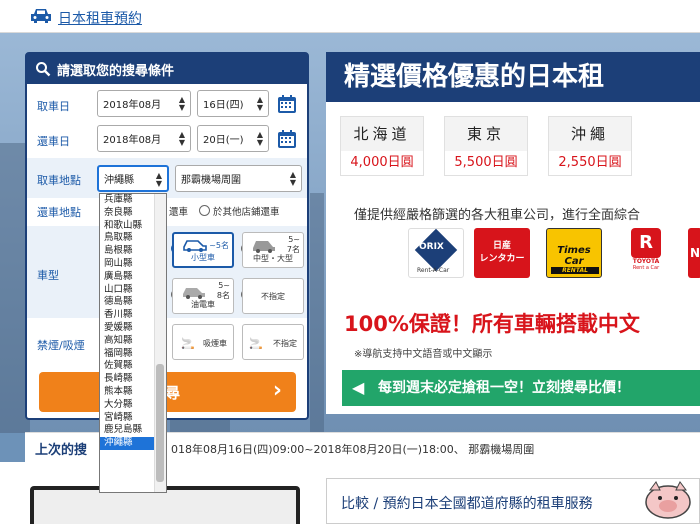 This screenshot has height=524, width=700. Describe the element at coordinates (61, 450) in the screenshot. I see `last-search-title: 上次的搜` at that location.